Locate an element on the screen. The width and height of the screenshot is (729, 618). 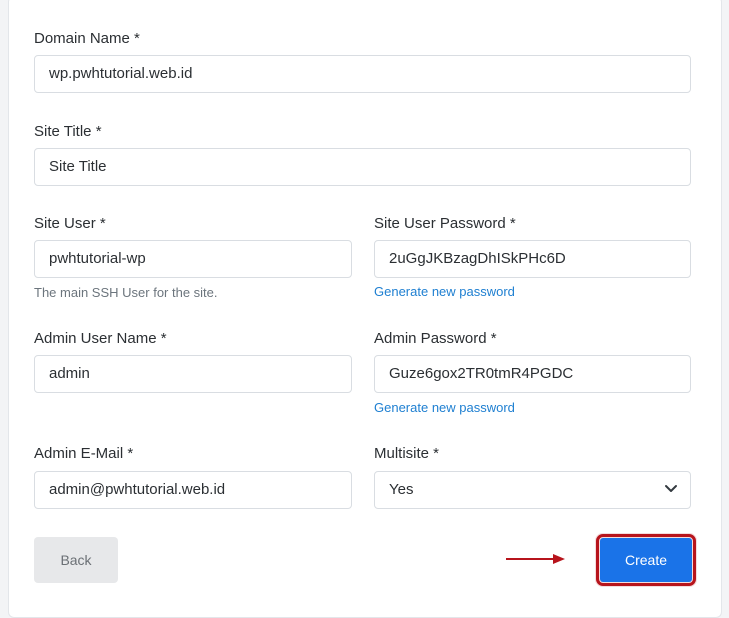
domain-name-input: wp.pwhtutorial.web.id is located at coordinates (362, 74).